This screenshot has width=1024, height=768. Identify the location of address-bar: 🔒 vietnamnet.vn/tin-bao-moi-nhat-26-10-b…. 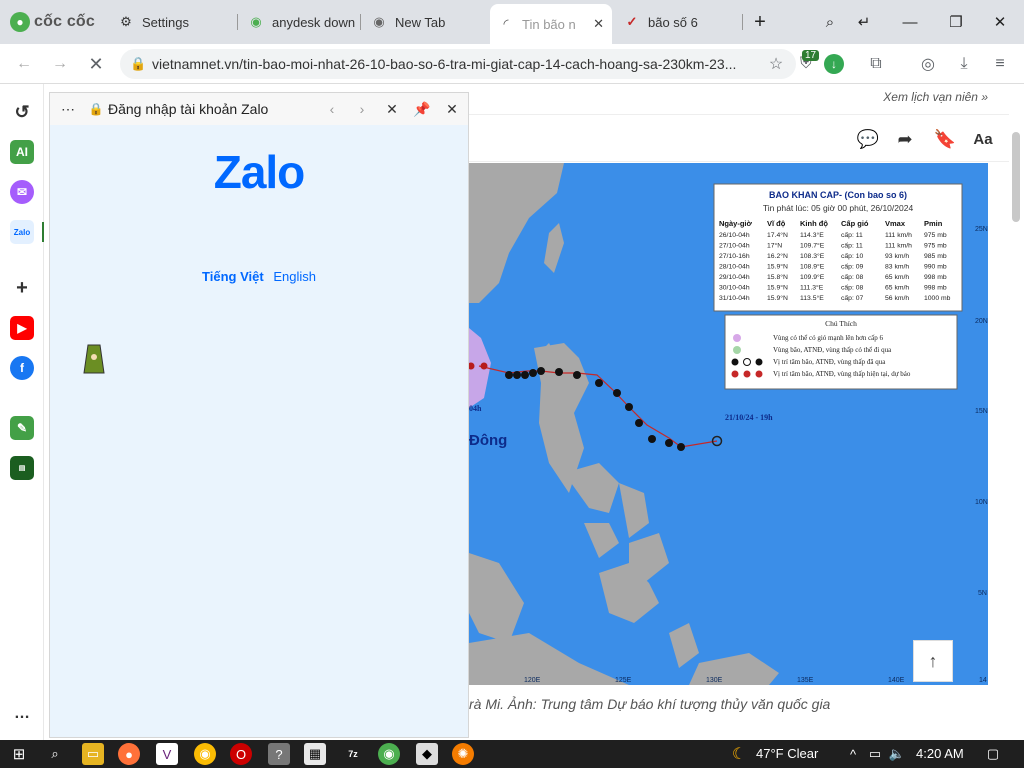
(458, 64).